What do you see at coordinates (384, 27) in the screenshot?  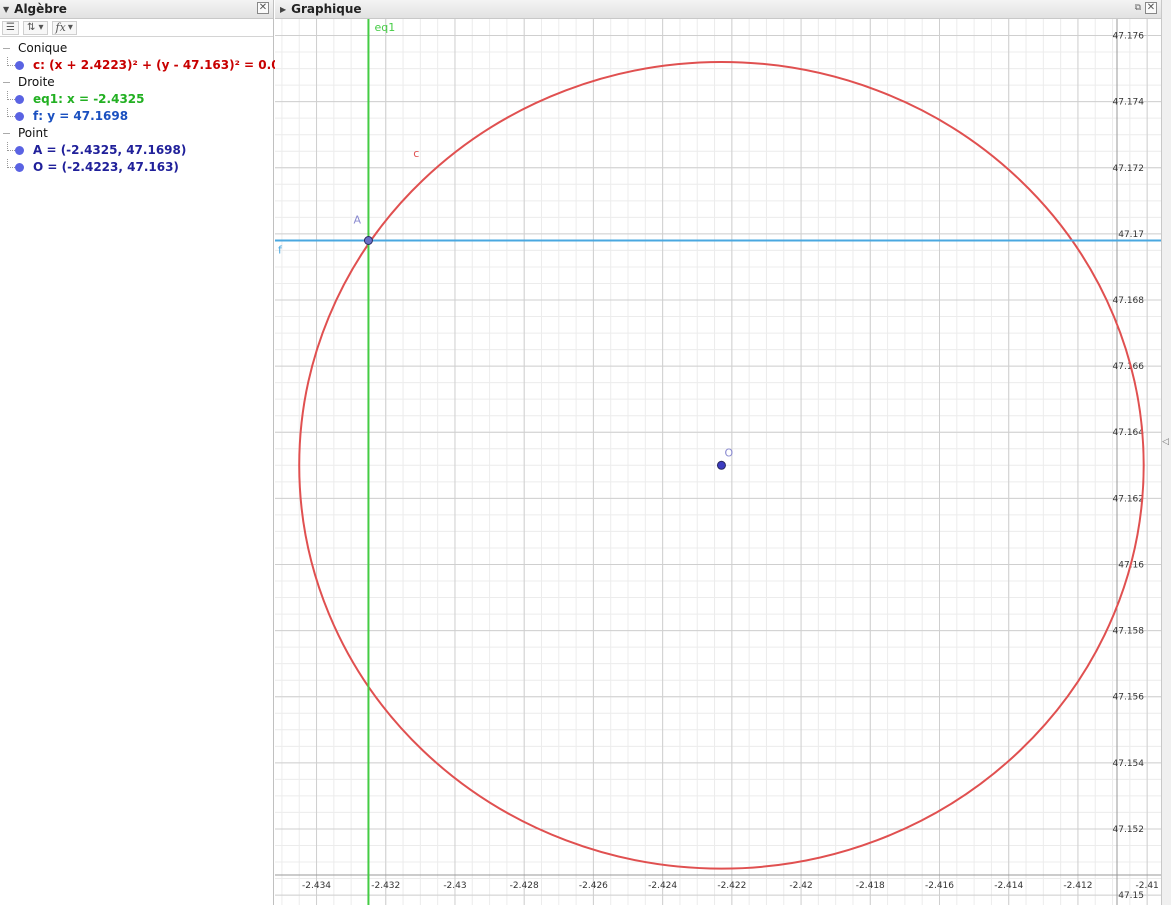 I see `line-eq1-label: eq1` at bounding box center [384, 27].